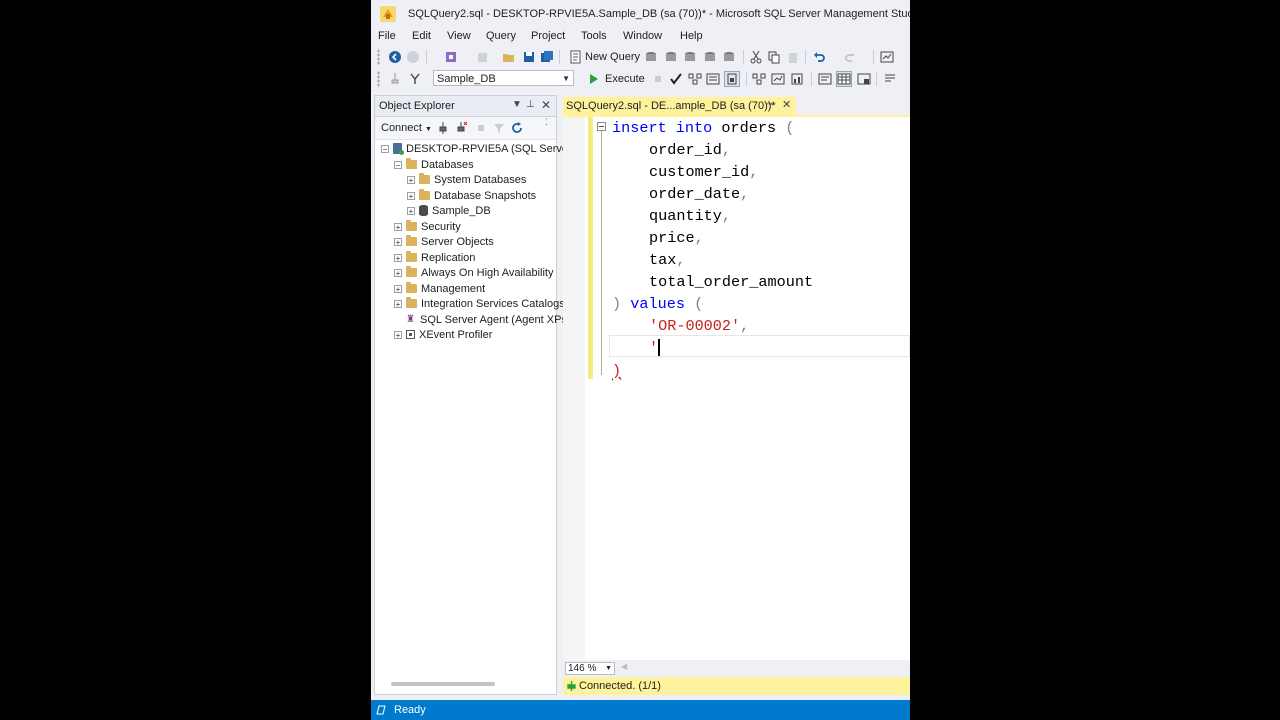 The image size is (1280, 720). Describe the element at coordinates (503, 78) in the screenshot. I see `available-databases-select: Sample_DB ▼` at that location.